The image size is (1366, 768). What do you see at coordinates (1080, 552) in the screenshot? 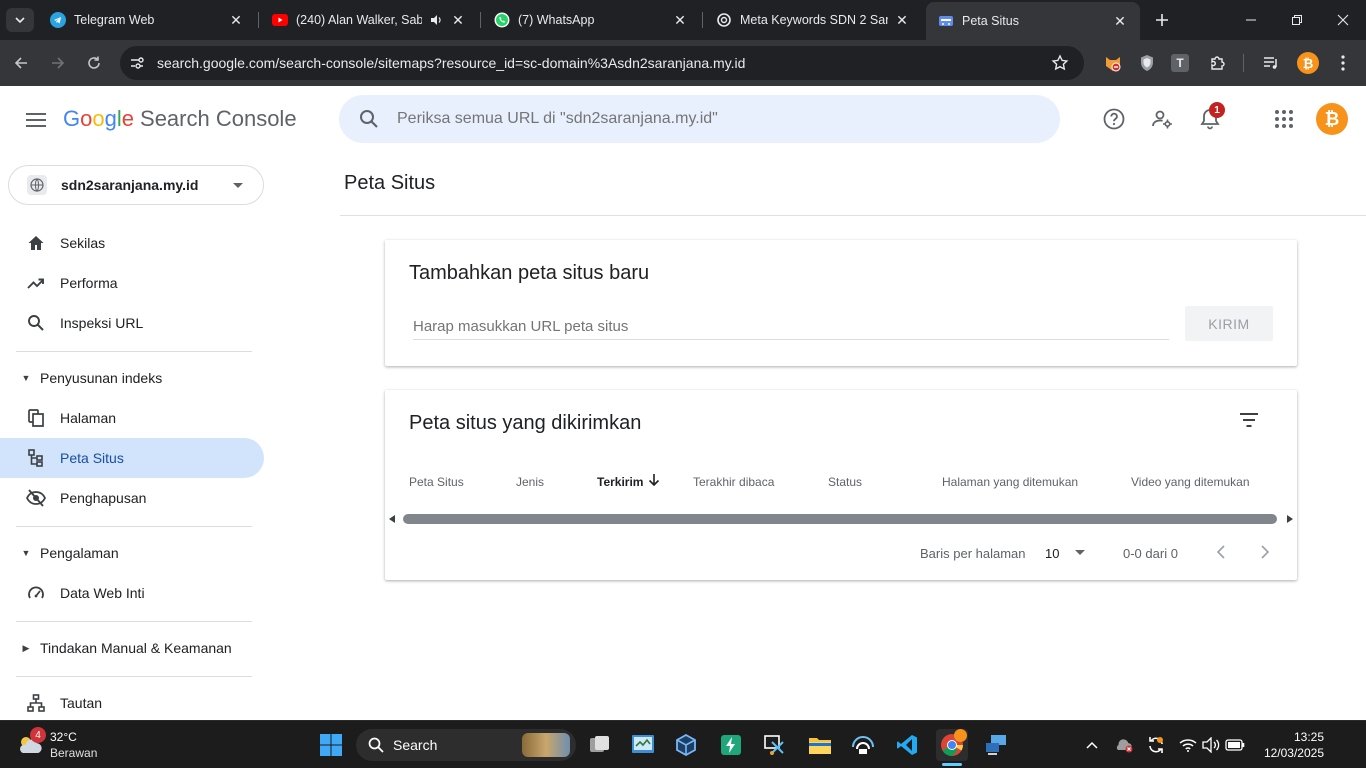
I see `rows-per-page-caret-icon` at bounding box center [1080, 552].